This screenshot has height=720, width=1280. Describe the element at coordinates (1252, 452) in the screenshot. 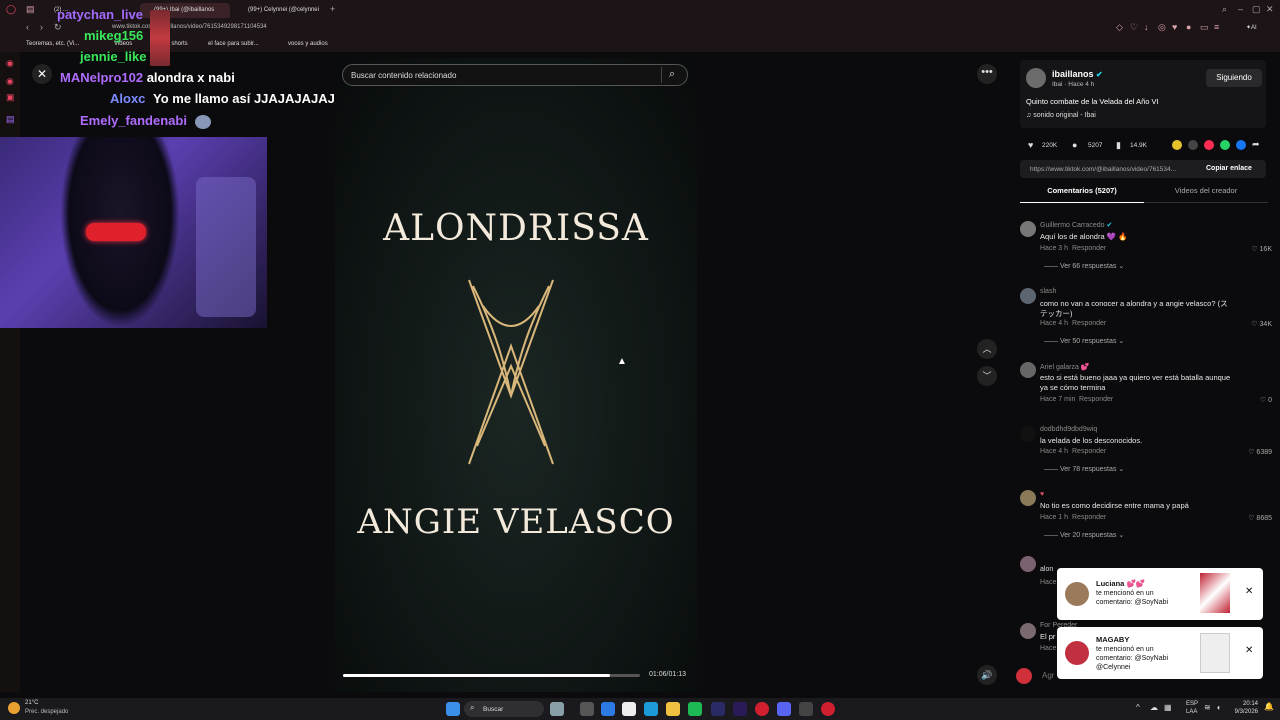

I see `comment-likes: ♡ 6389` at that location.